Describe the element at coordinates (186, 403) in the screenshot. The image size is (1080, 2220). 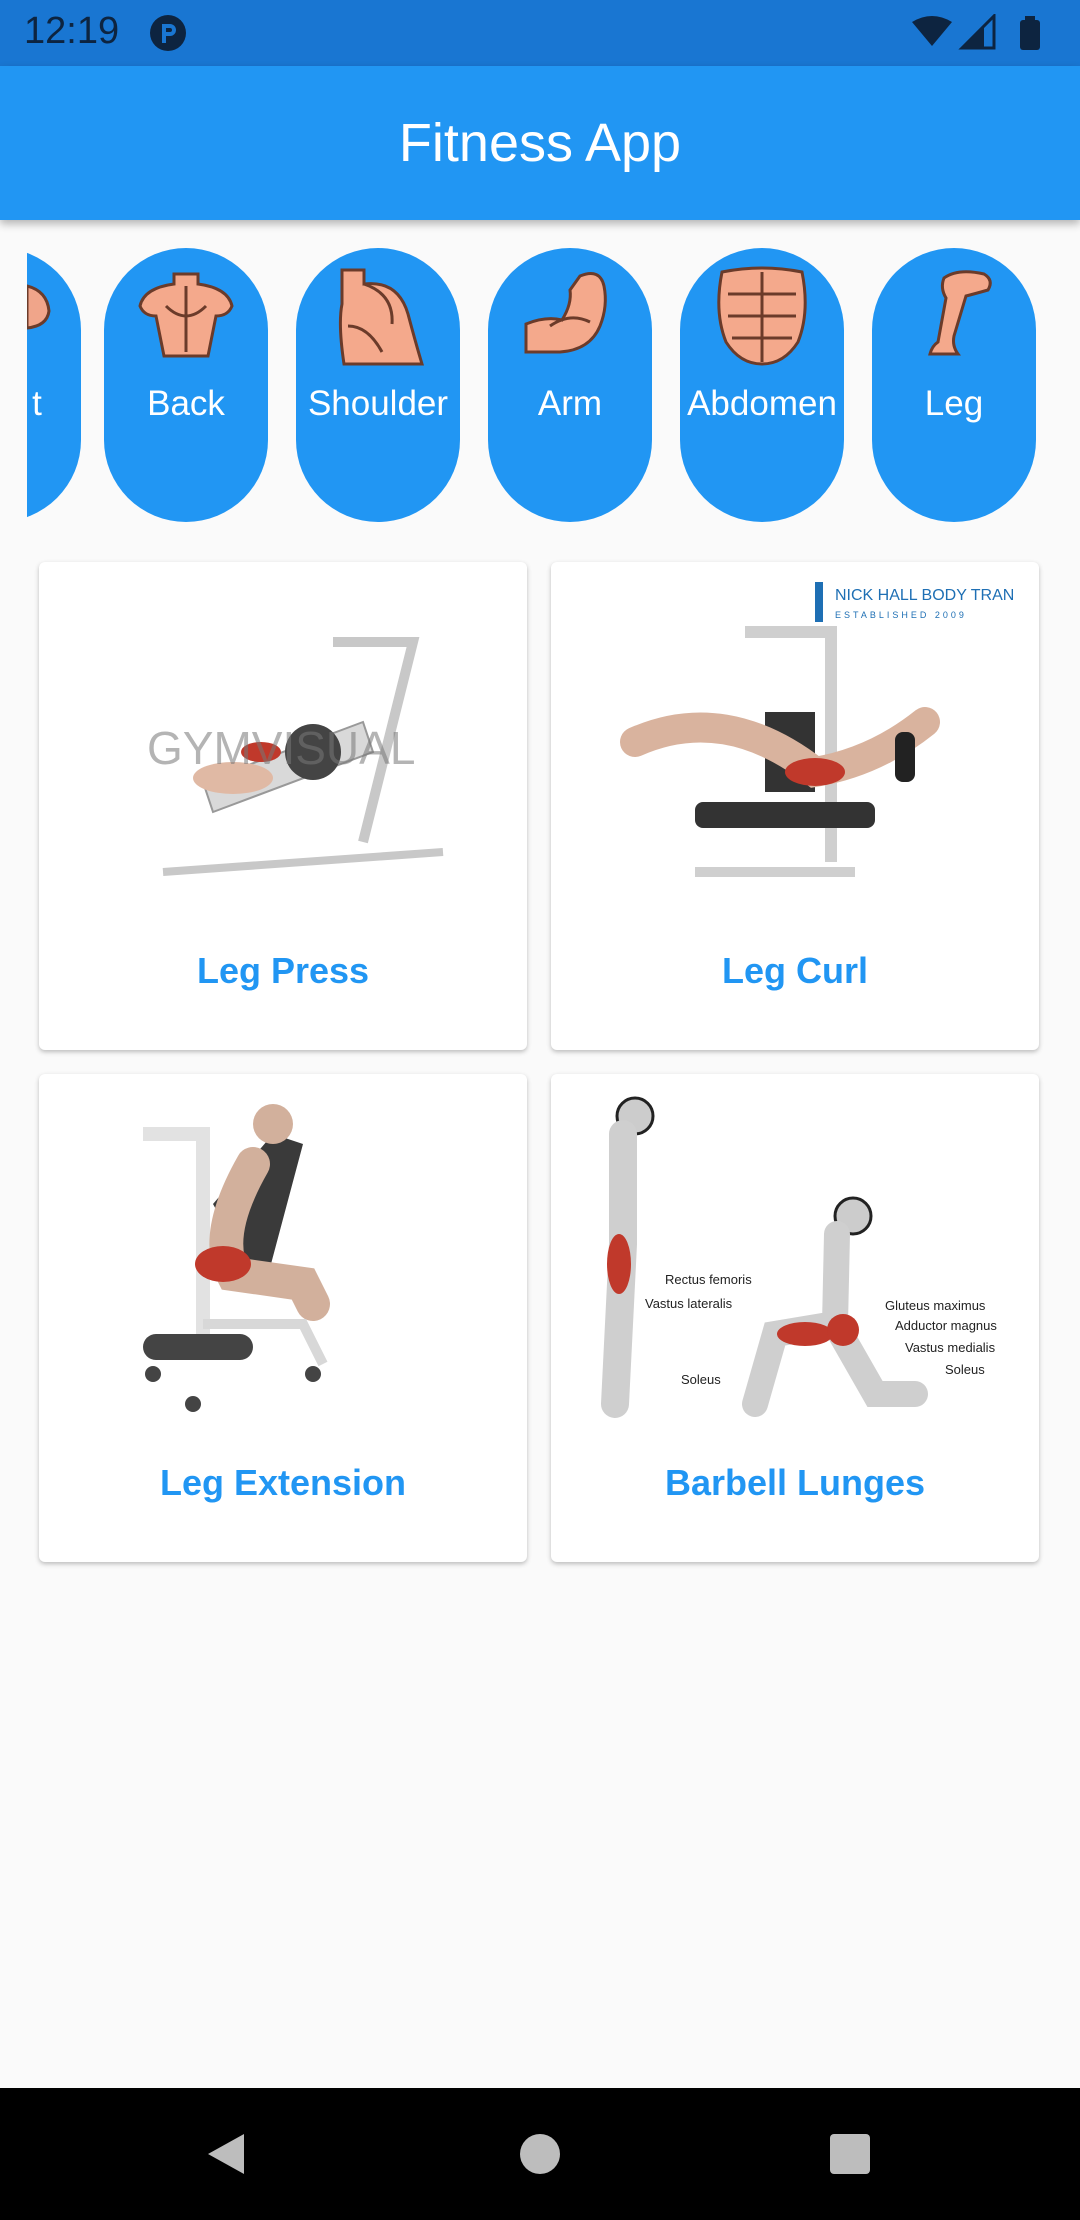
I see `category-label: Back` at that location.